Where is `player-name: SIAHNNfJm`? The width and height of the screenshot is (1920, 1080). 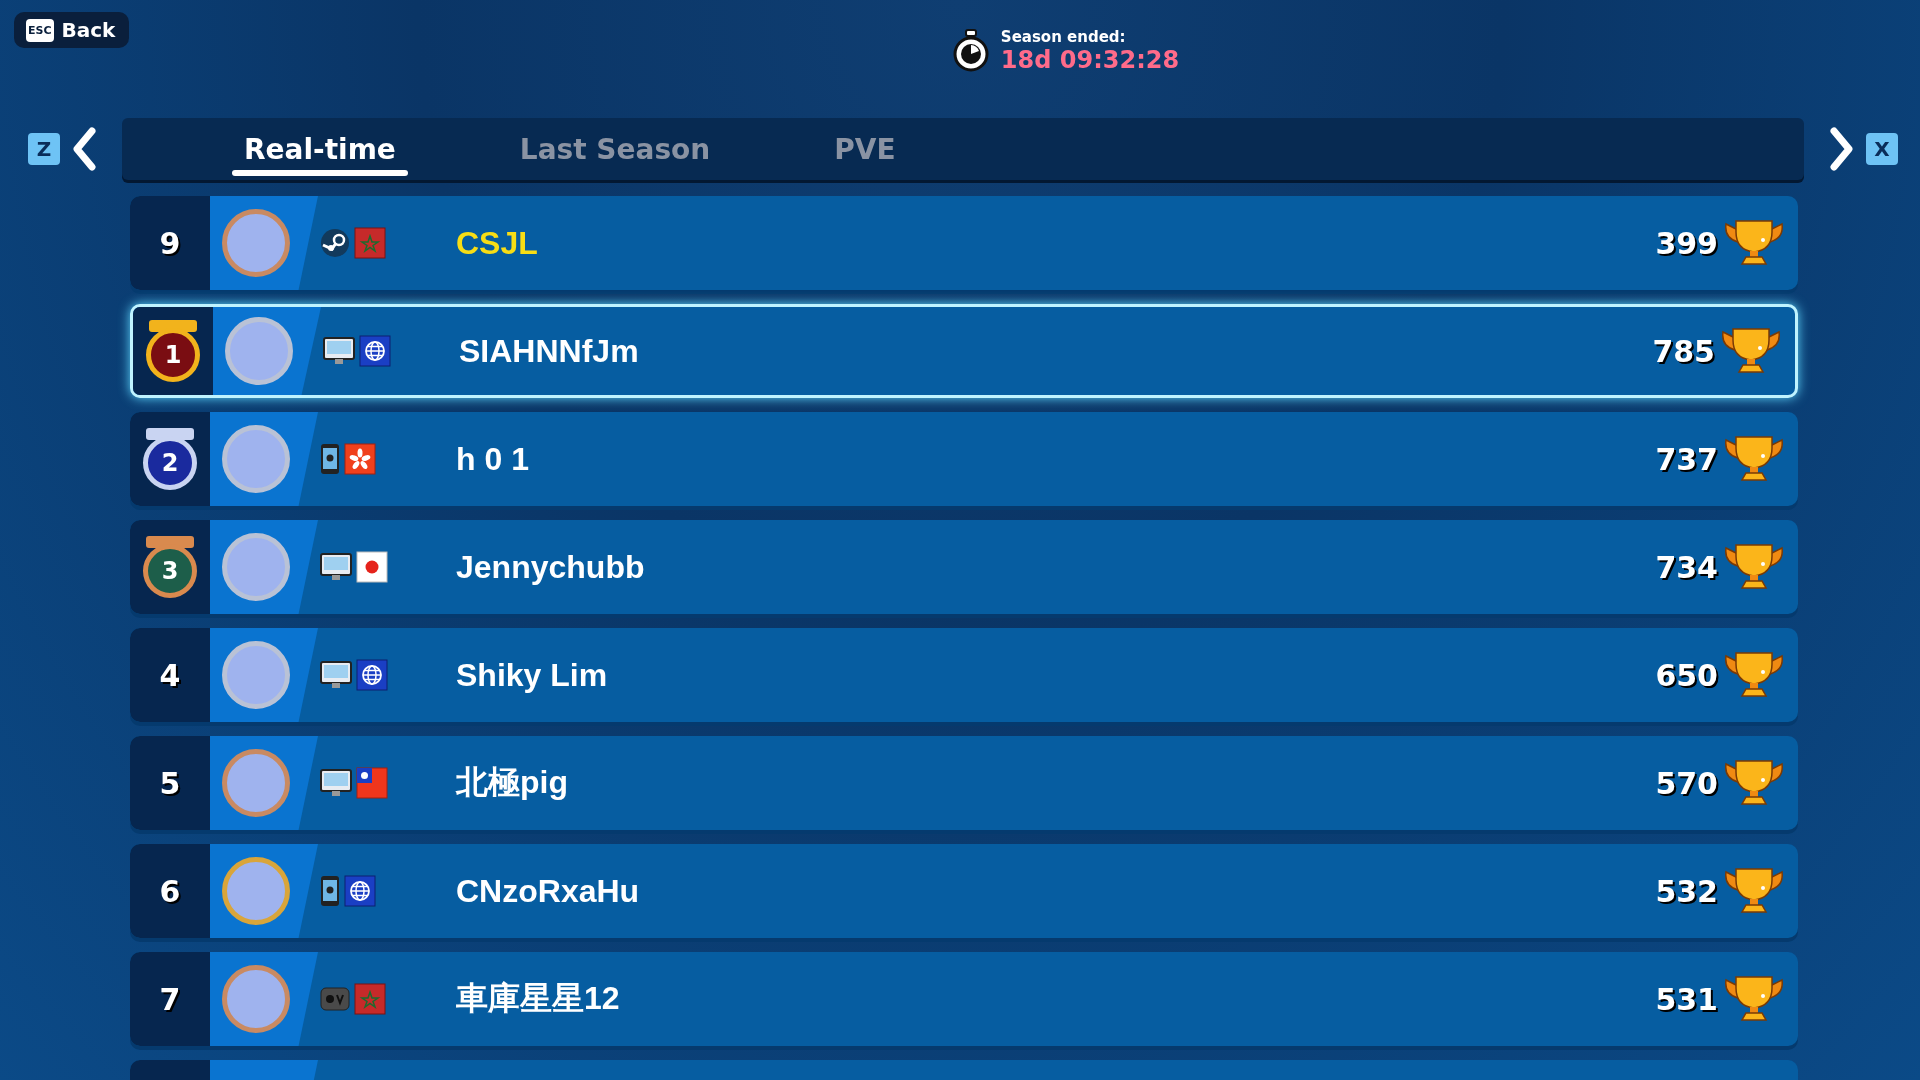
player-name: SIAHNNfJm is located at coordinates (549, 351).